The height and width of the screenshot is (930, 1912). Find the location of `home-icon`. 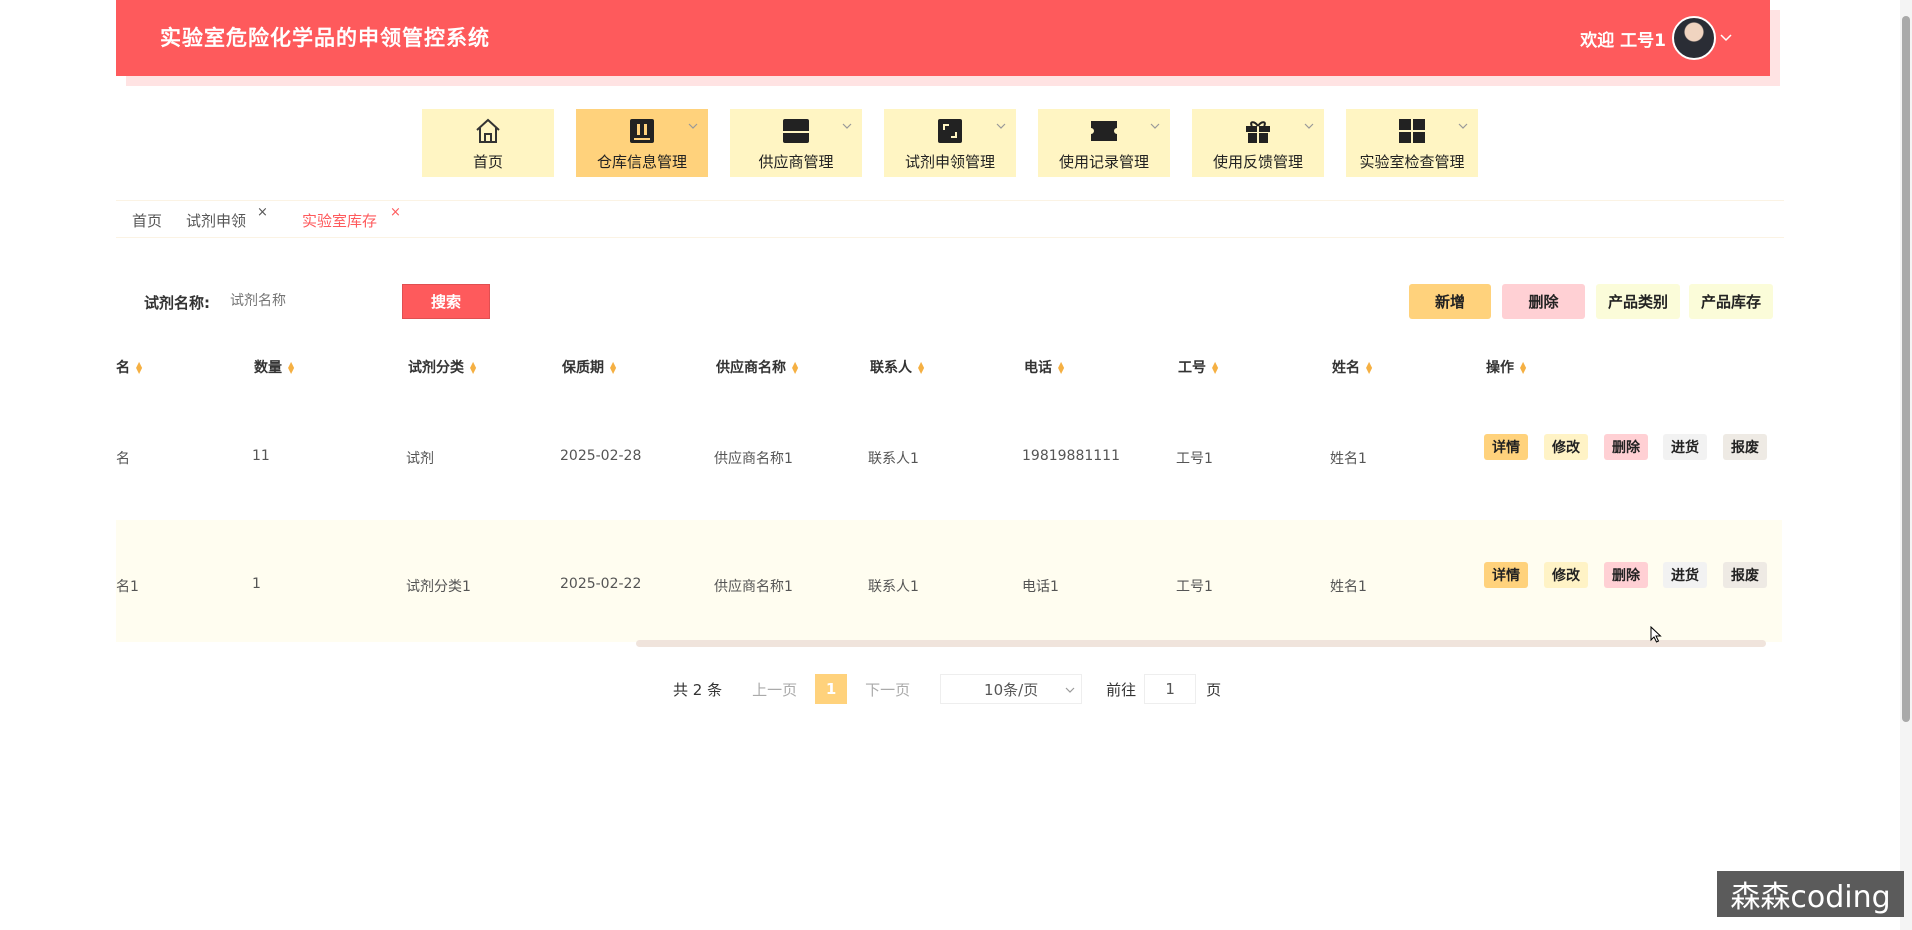

home-icon is located at coordinates (488, 131).